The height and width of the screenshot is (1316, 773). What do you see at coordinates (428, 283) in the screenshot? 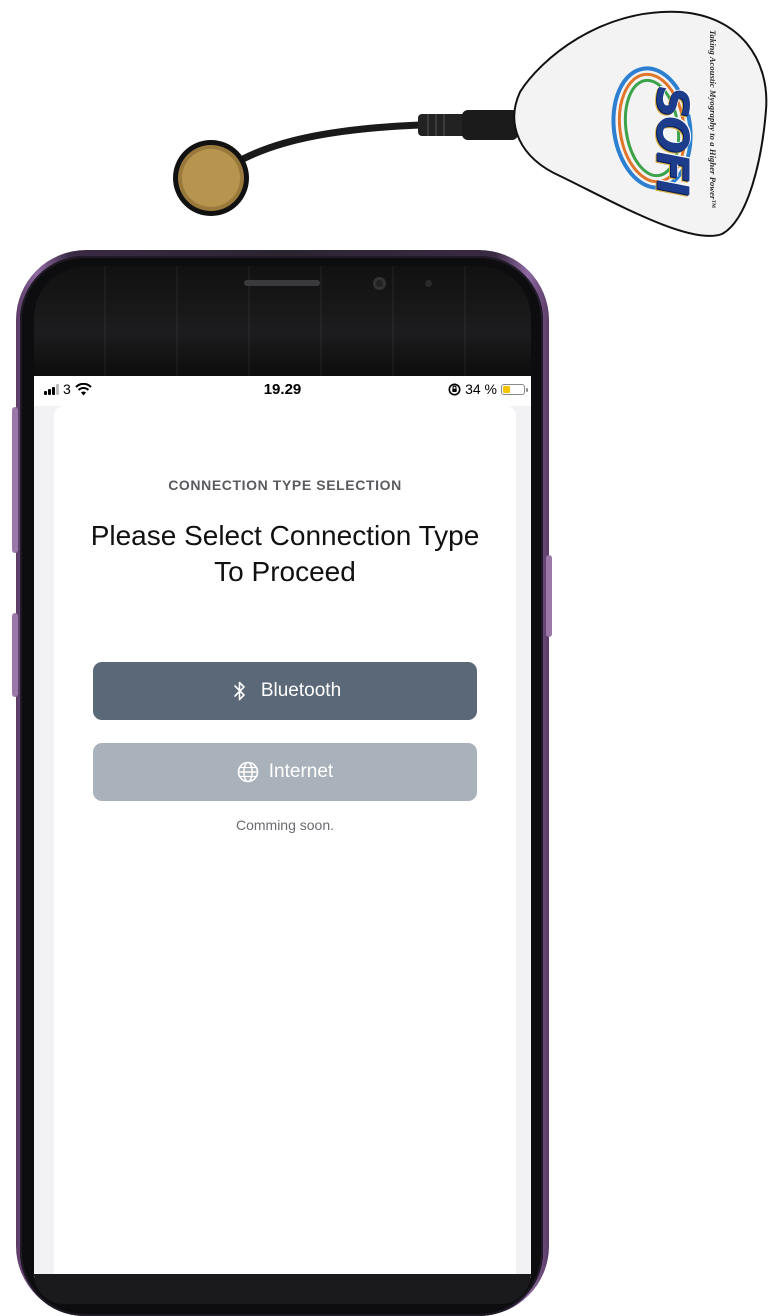
I see `proximity-sensor` at bounding box center [428, 283].